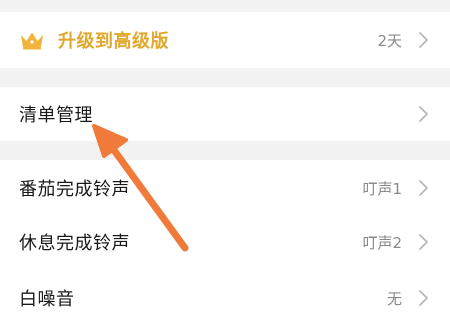 This screenshot has height=326, width=450. I want to click on white-noise-value: 无, so click(394, 298).